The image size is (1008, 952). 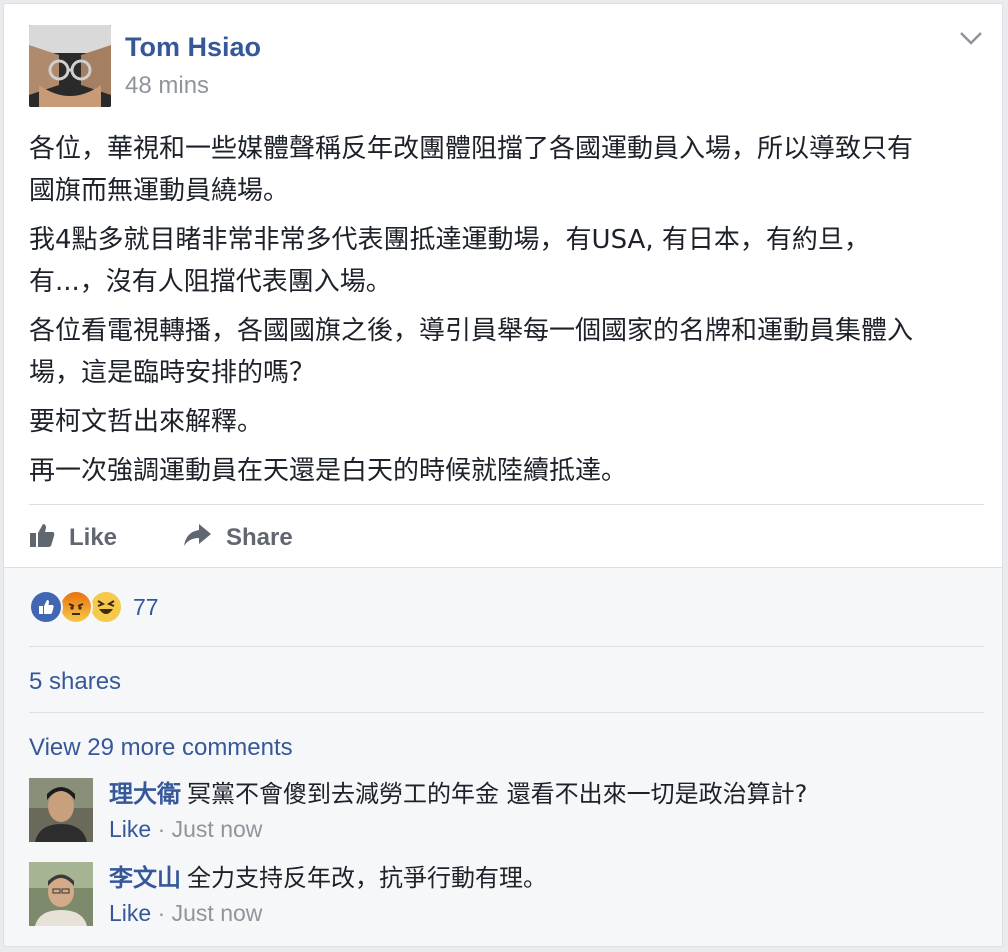 What do you see at coordinates (146, 606) in the screenshot?
I see `reaction-count: 77` at bounding box center [146, 606].